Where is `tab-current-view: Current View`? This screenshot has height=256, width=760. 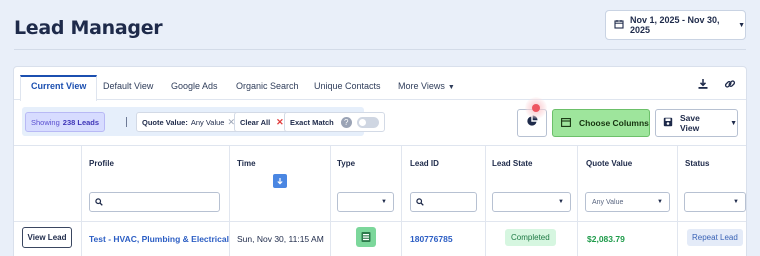
tab-current-view: Current View is located at coordinates (59, 88).